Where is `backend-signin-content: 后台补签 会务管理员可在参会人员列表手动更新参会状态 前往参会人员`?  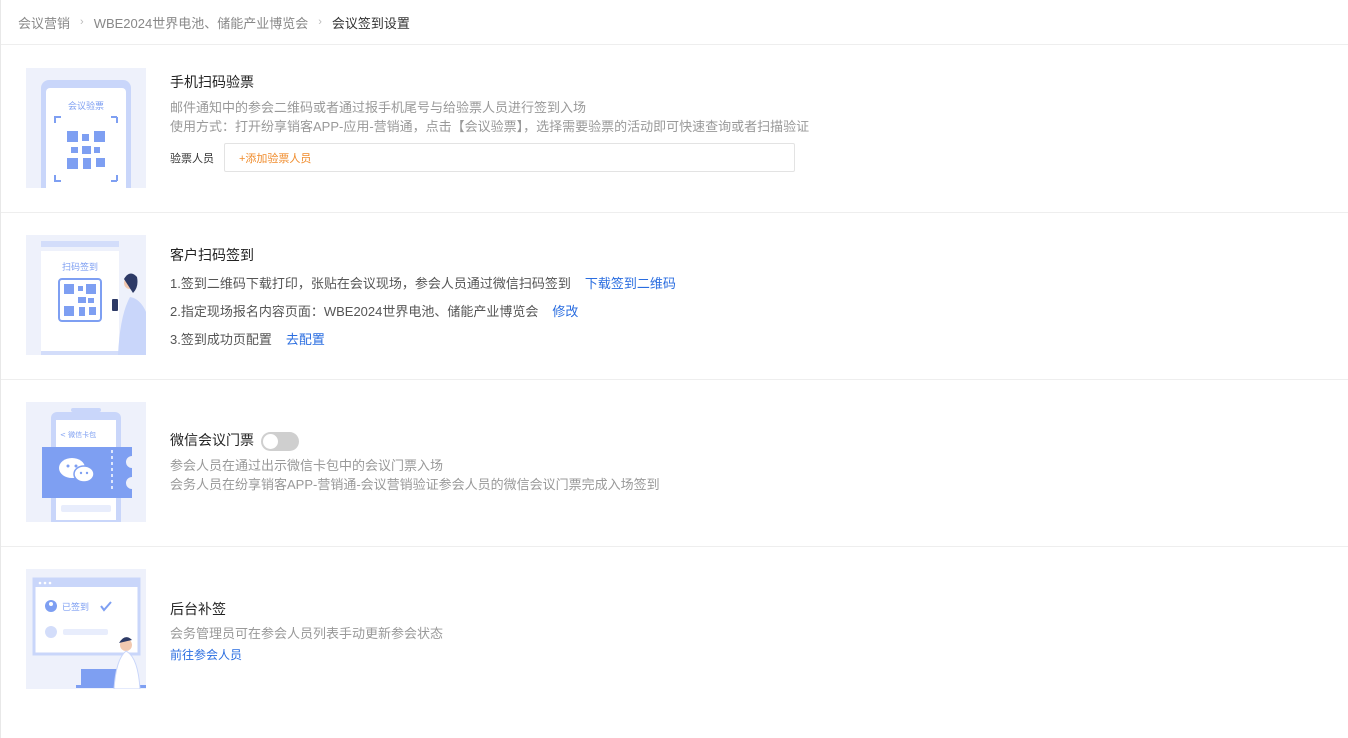
backend-signin-content: 后台补签 会务管理员可在参会人员列表手动更新参会状态 前往参会人员 is located at coordinates (306, 631).